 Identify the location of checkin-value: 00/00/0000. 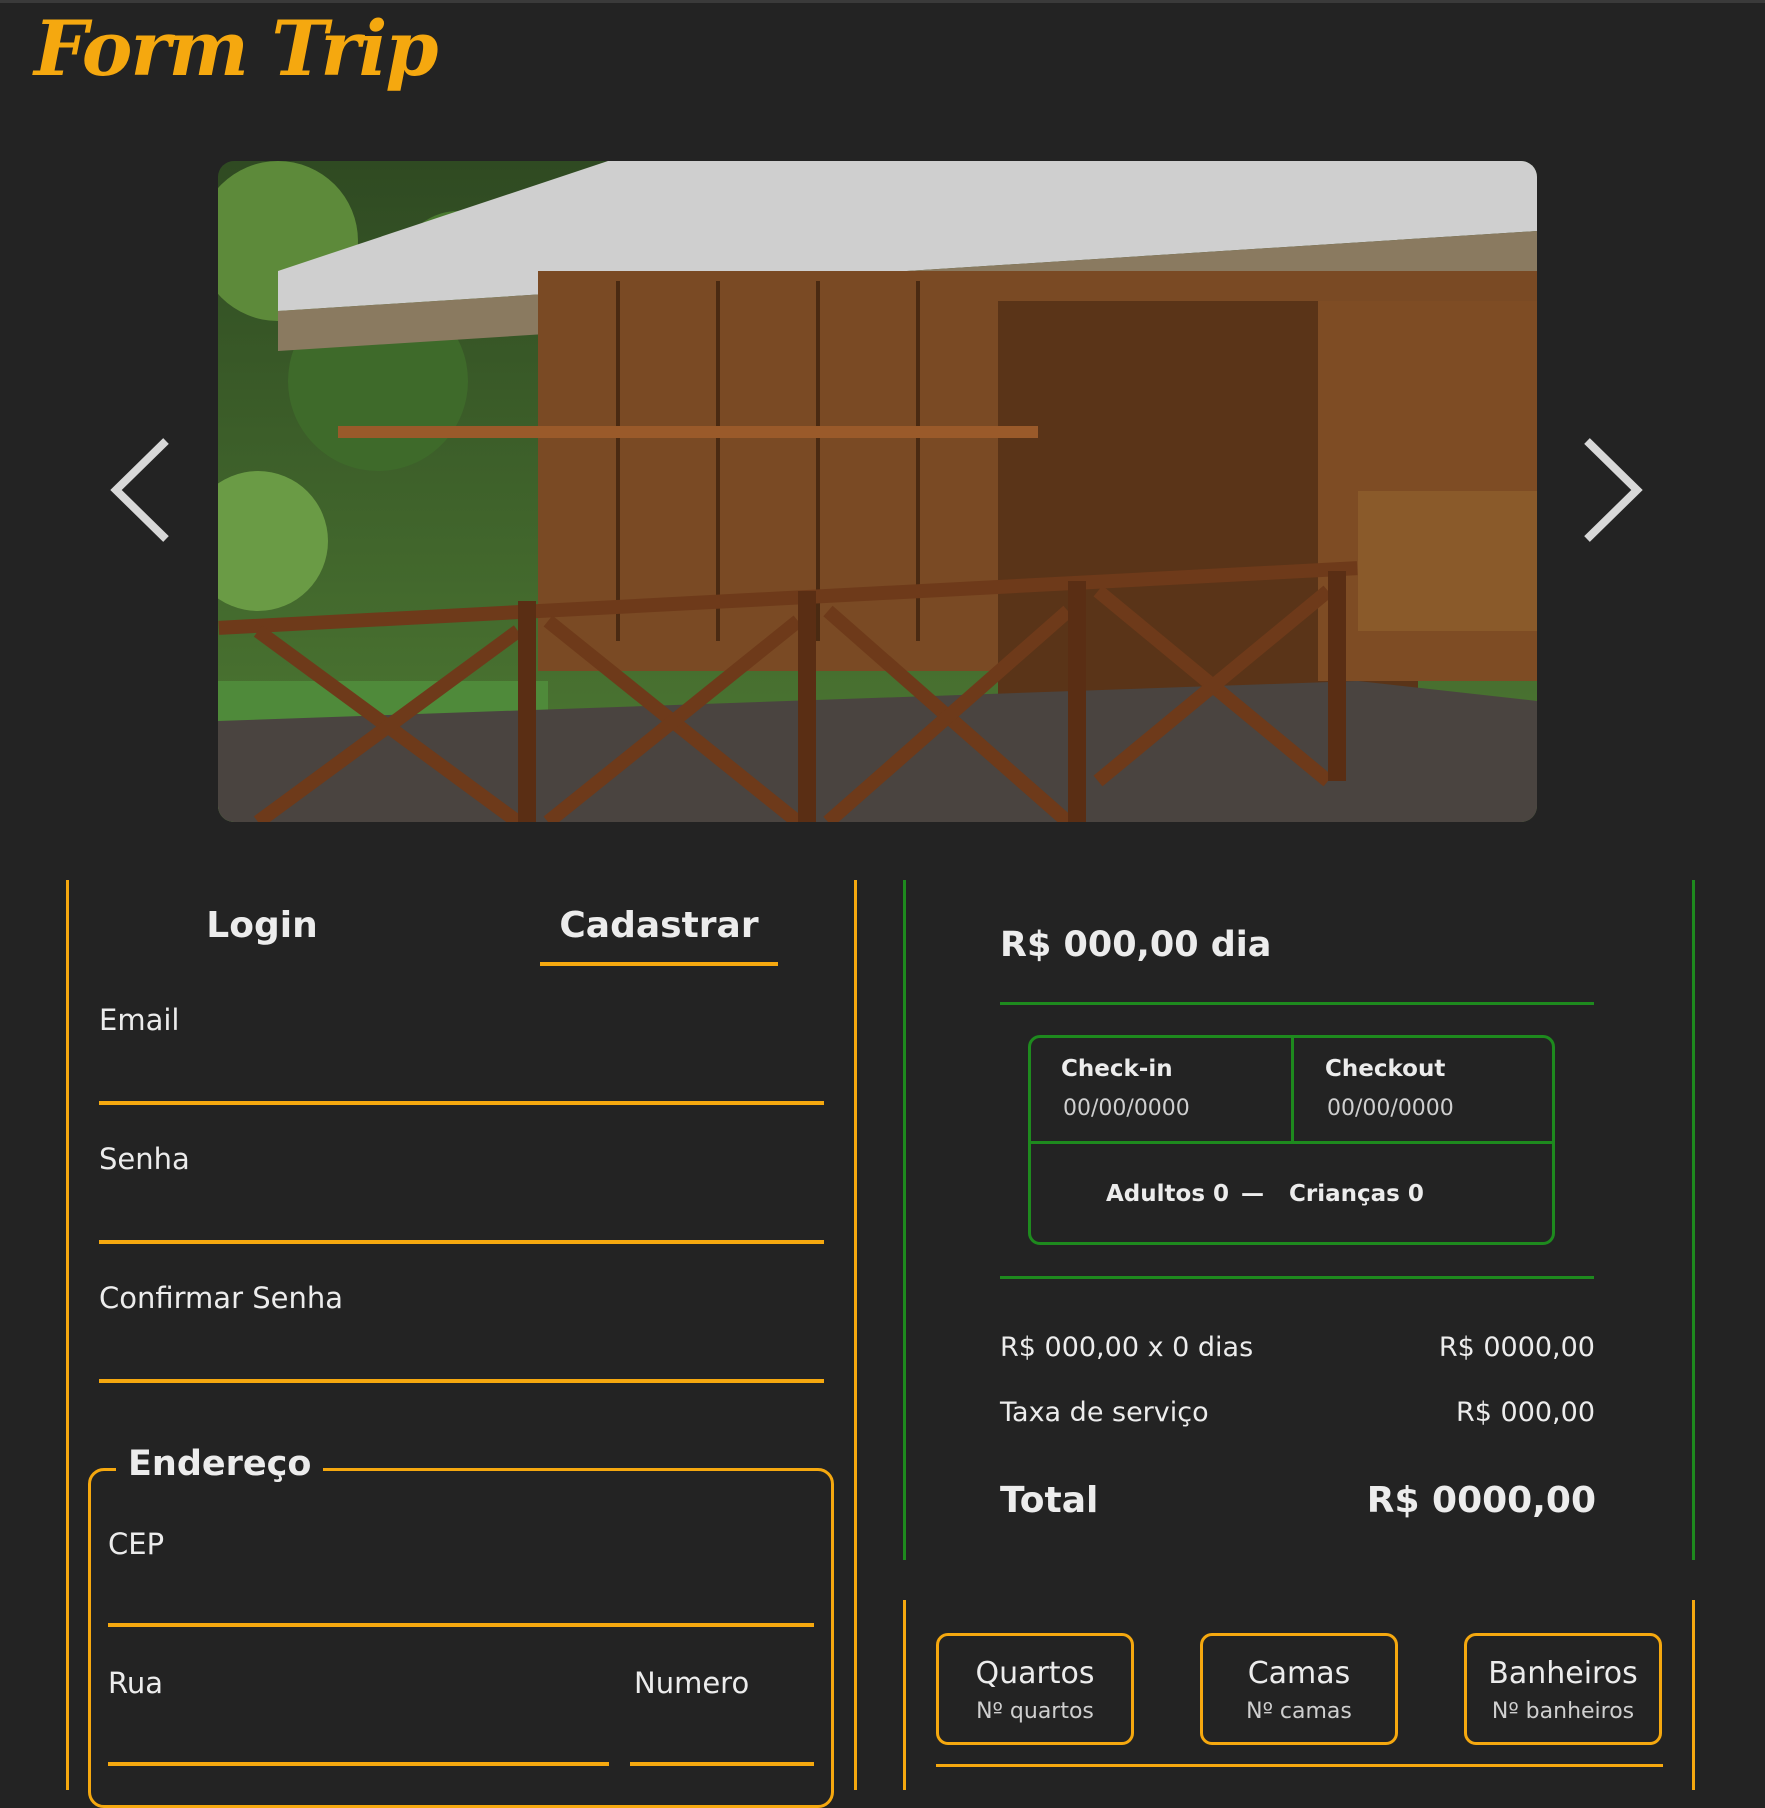
(1126, 1108).